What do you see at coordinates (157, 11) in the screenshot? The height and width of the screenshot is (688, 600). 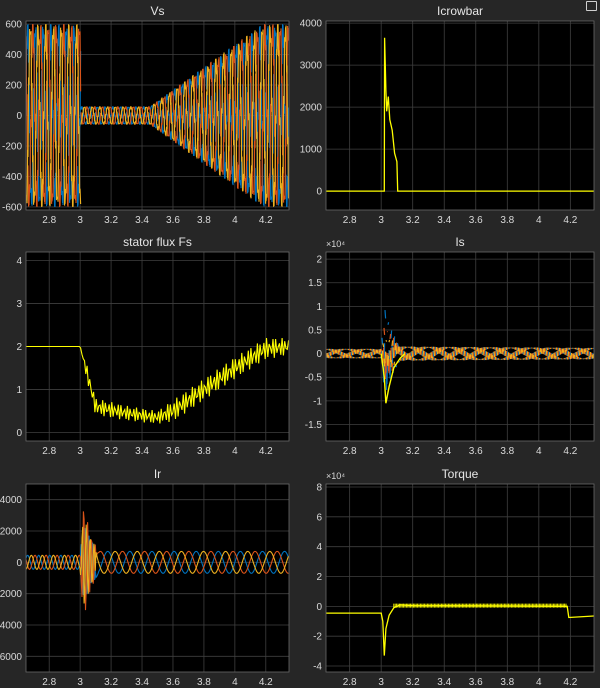 I see `chart-title: Vs` at bounding box center [157, 11].